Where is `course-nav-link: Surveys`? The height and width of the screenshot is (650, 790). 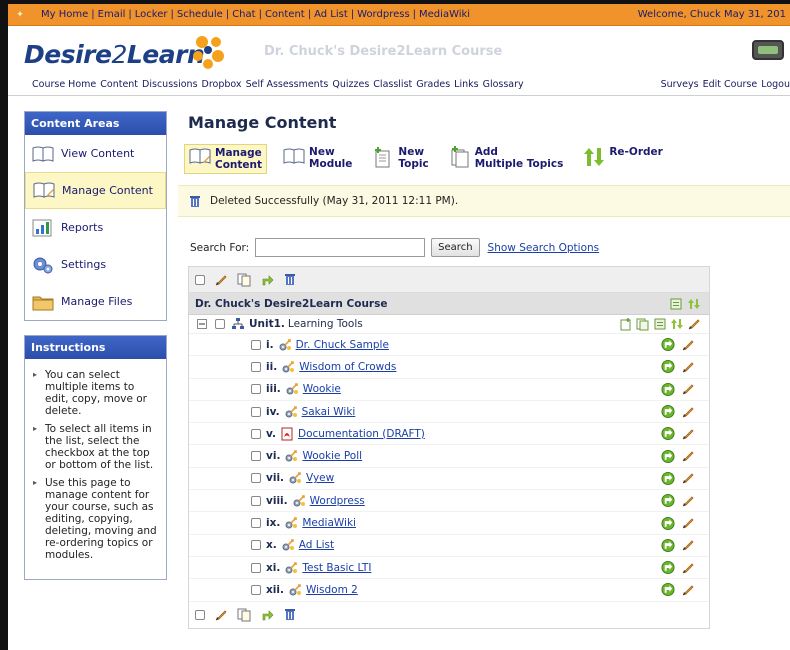 course-nav-link: Surveys is located at coordinates (680, 84).